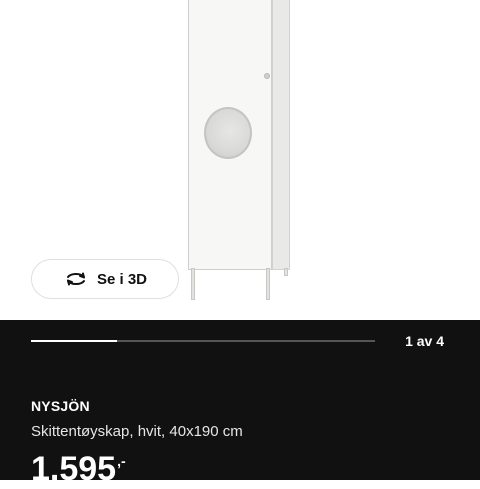 The height and width of the screenshot is (489, 480). I want to click on gallery-progress-fill, so click(74, 341).